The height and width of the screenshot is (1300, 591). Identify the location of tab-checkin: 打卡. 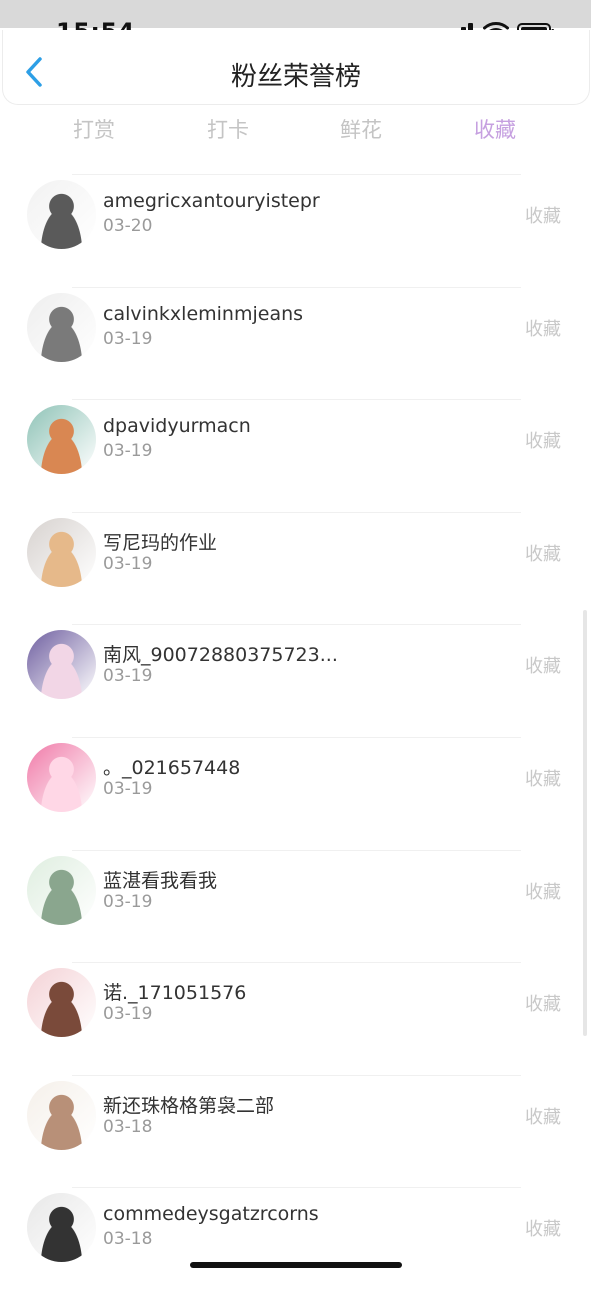
(228, 129).